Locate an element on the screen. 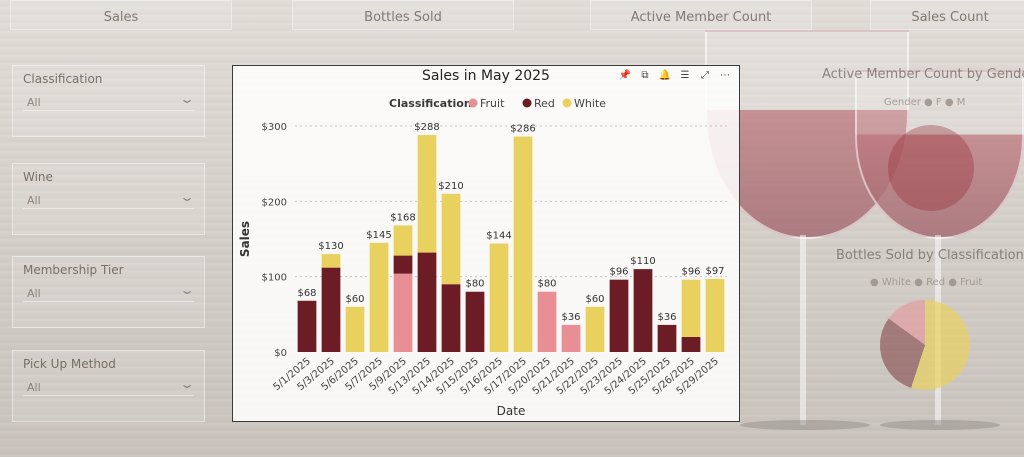  y-axis-title: Sales is located at coordinates (245, 239).